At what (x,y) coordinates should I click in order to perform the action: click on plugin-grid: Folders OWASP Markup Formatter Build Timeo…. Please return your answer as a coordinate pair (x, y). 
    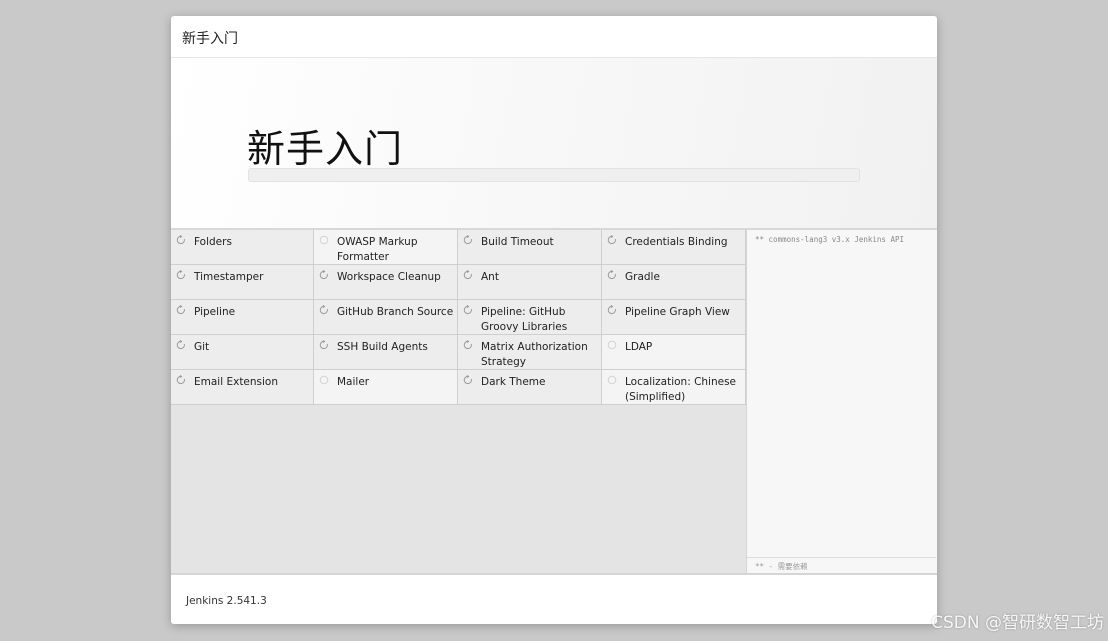
    Looking at the image, I should click on (458, 317).